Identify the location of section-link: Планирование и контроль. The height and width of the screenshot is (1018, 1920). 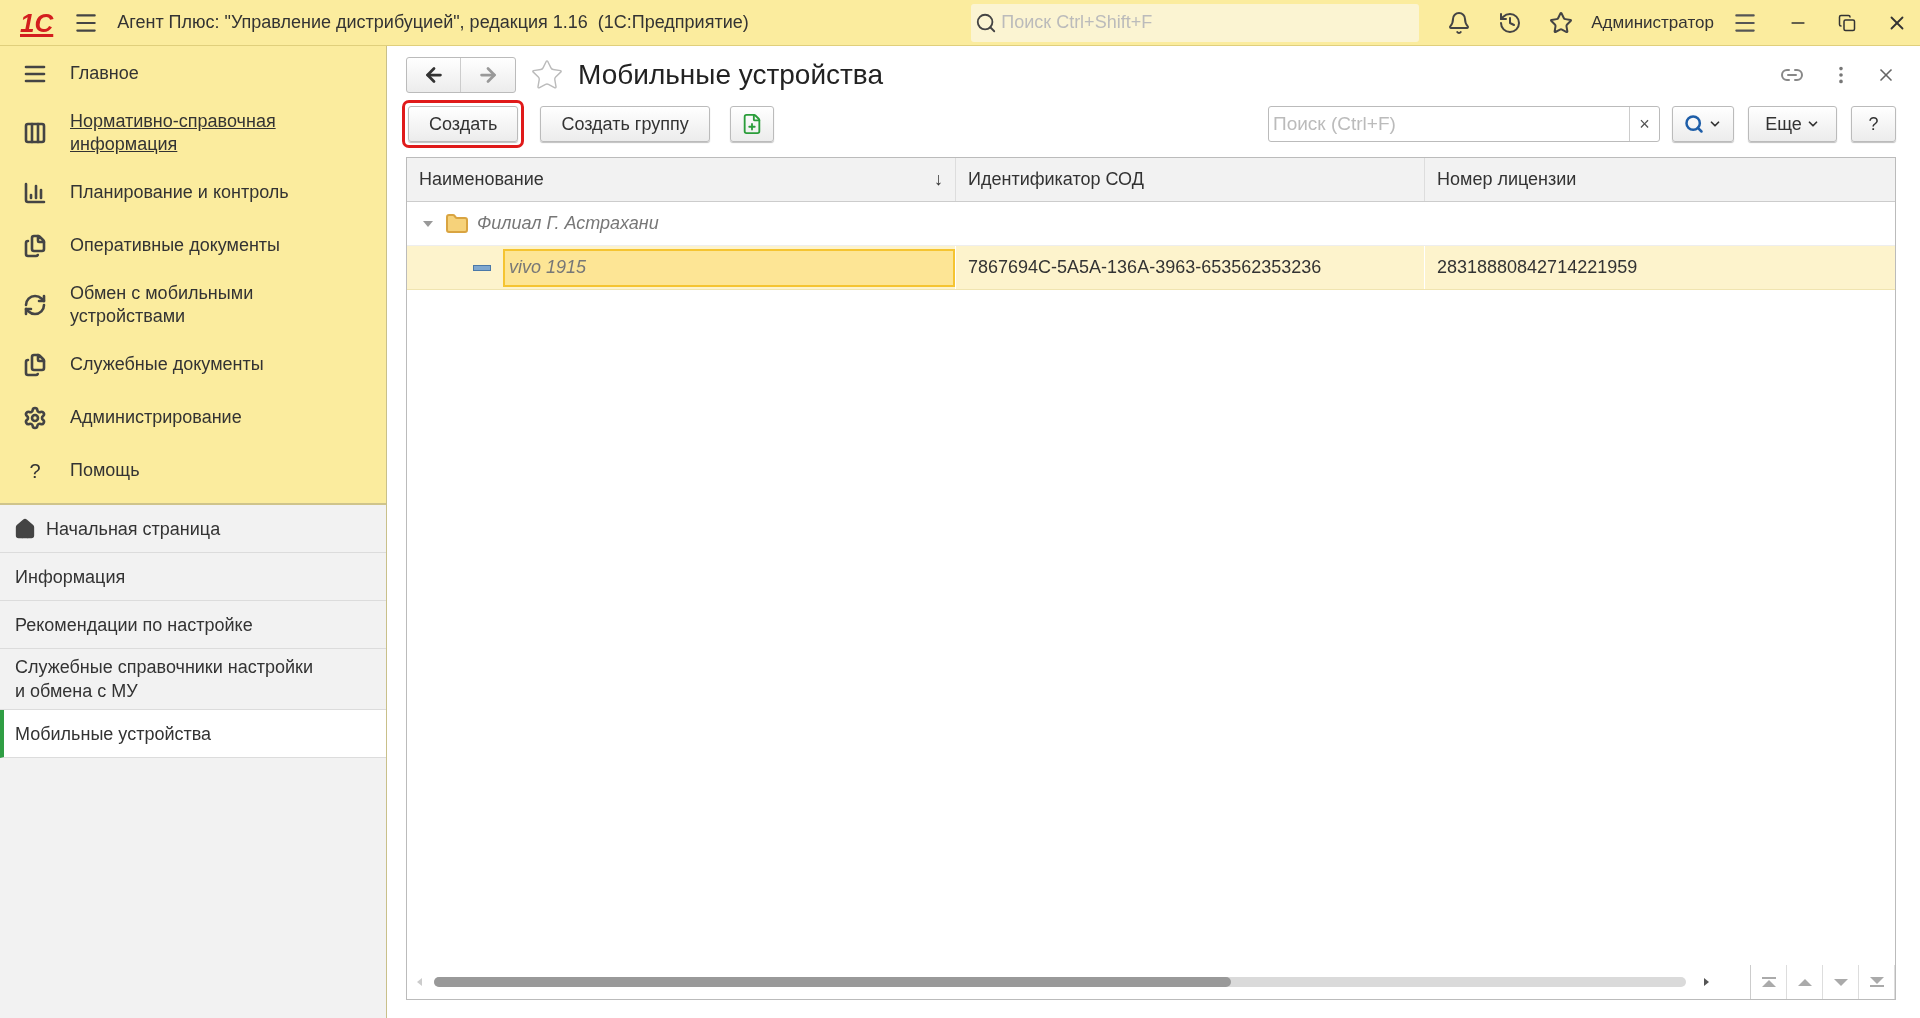
(180, 192).